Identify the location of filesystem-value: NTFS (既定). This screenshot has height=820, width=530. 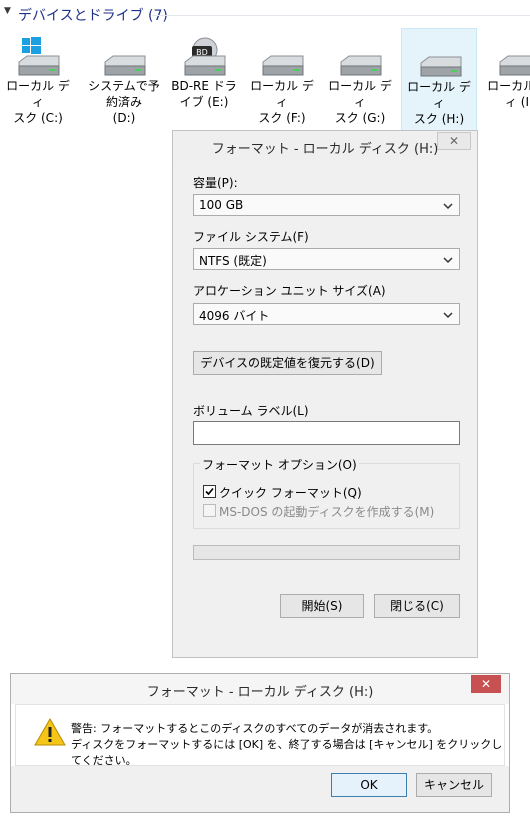
(233, 261).